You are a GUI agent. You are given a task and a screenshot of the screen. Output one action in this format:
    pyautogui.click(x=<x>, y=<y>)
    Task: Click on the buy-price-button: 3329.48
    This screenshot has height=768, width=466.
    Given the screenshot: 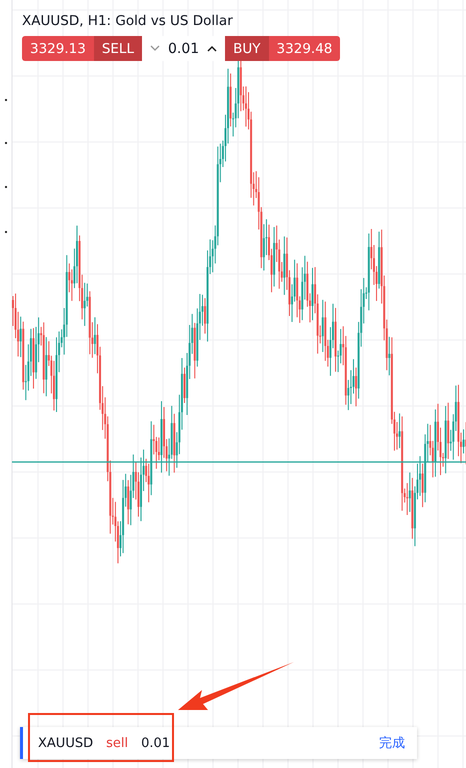 What is the action you would take?
    pyautogui.click(x=304, y=48)
    